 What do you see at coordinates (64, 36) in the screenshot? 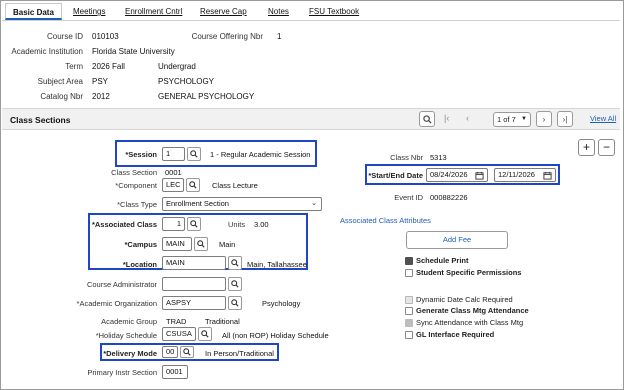
I see `course-id-label: Course ID` at bounding box center [64, 36].